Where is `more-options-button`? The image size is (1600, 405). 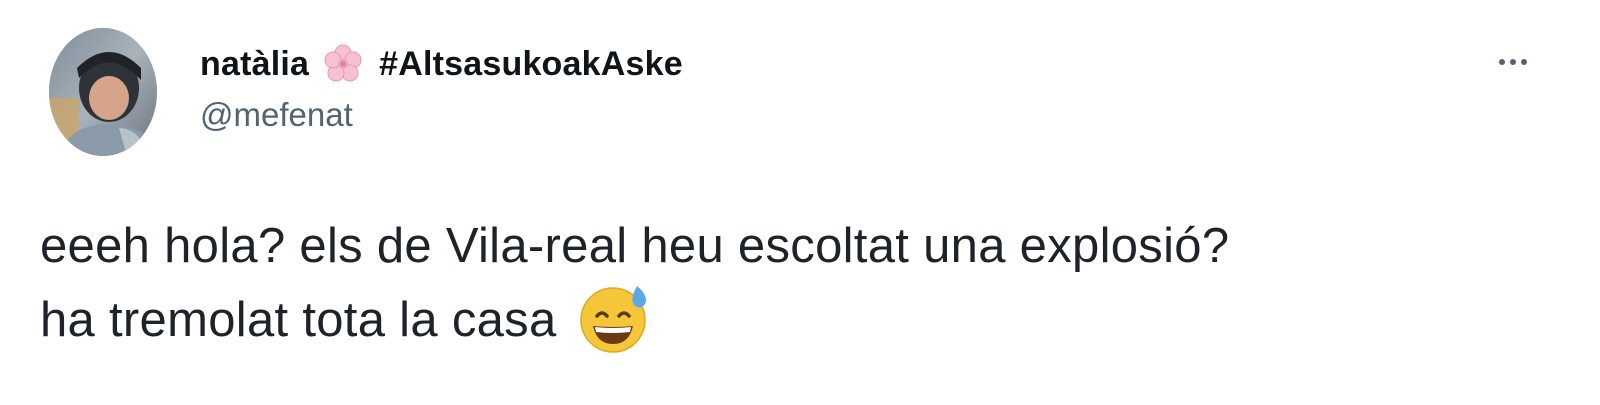 more-options-button is located at coordinates (1513, 62).